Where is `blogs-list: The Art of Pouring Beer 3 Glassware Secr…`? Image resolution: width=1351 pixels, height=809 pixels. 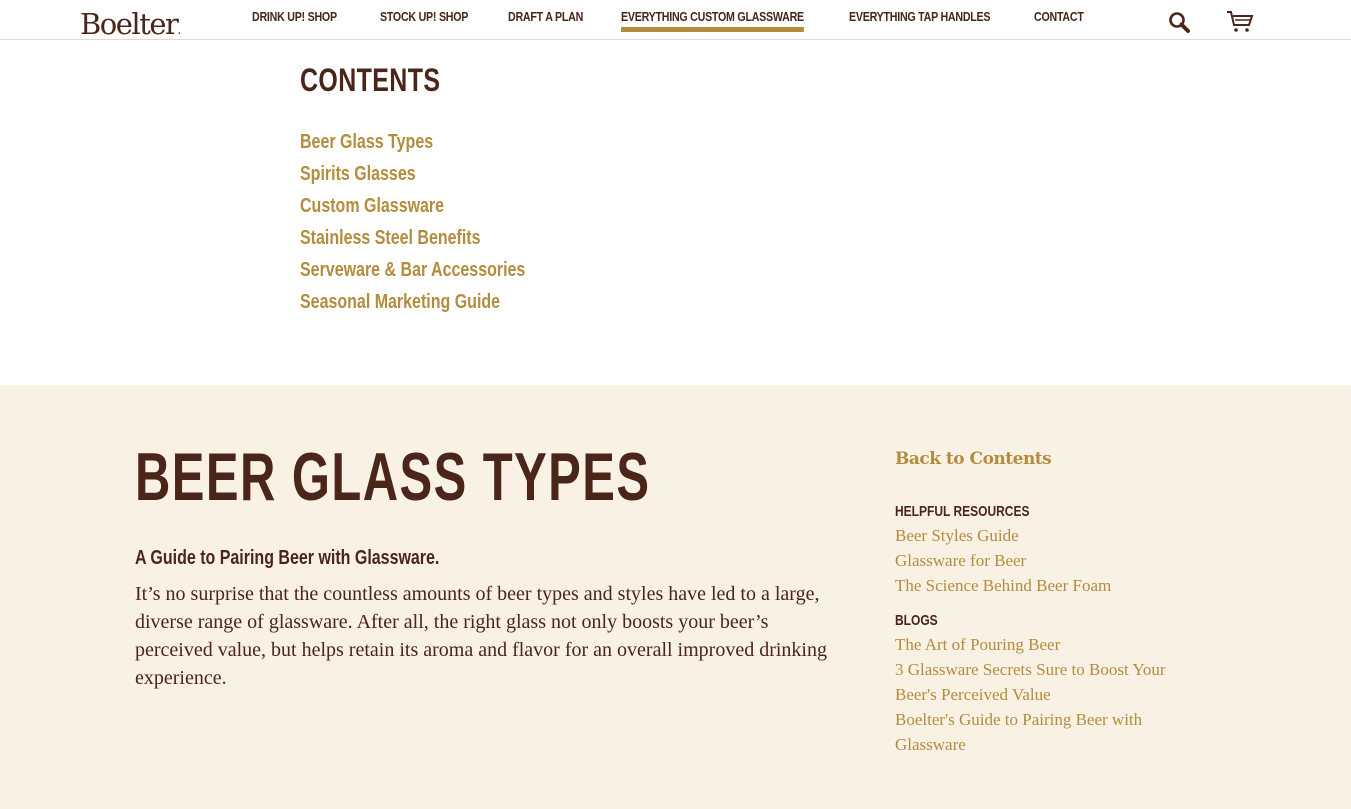 blogs-list: The Art of Pouring Beer 3 Glassware Secr… is located at coordinates (1045, 694).